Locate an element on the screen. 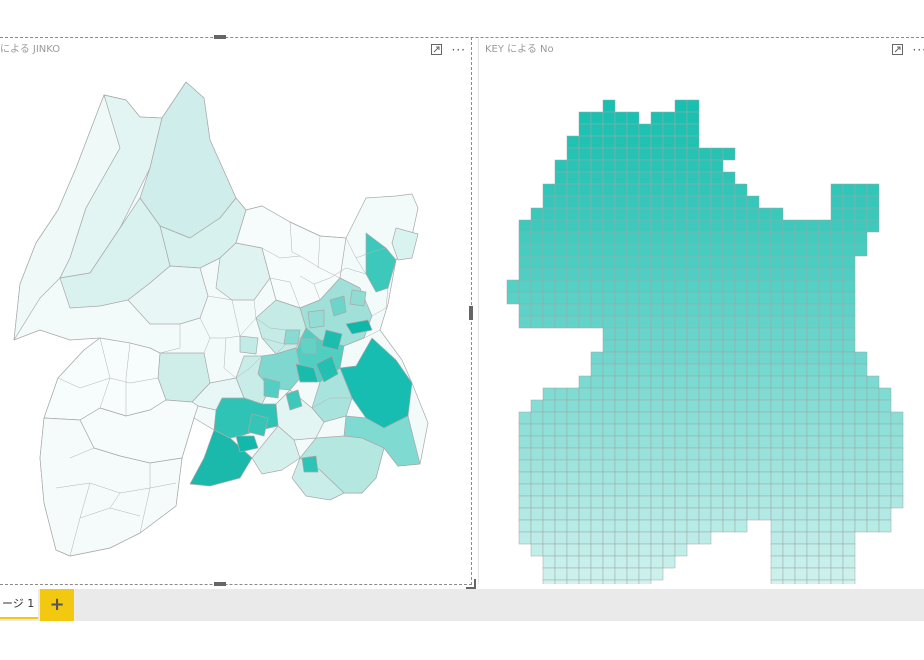 This screenshot has width=924, height=660. tab-page-1: ージ 1 is located at coordinates (19, 604).